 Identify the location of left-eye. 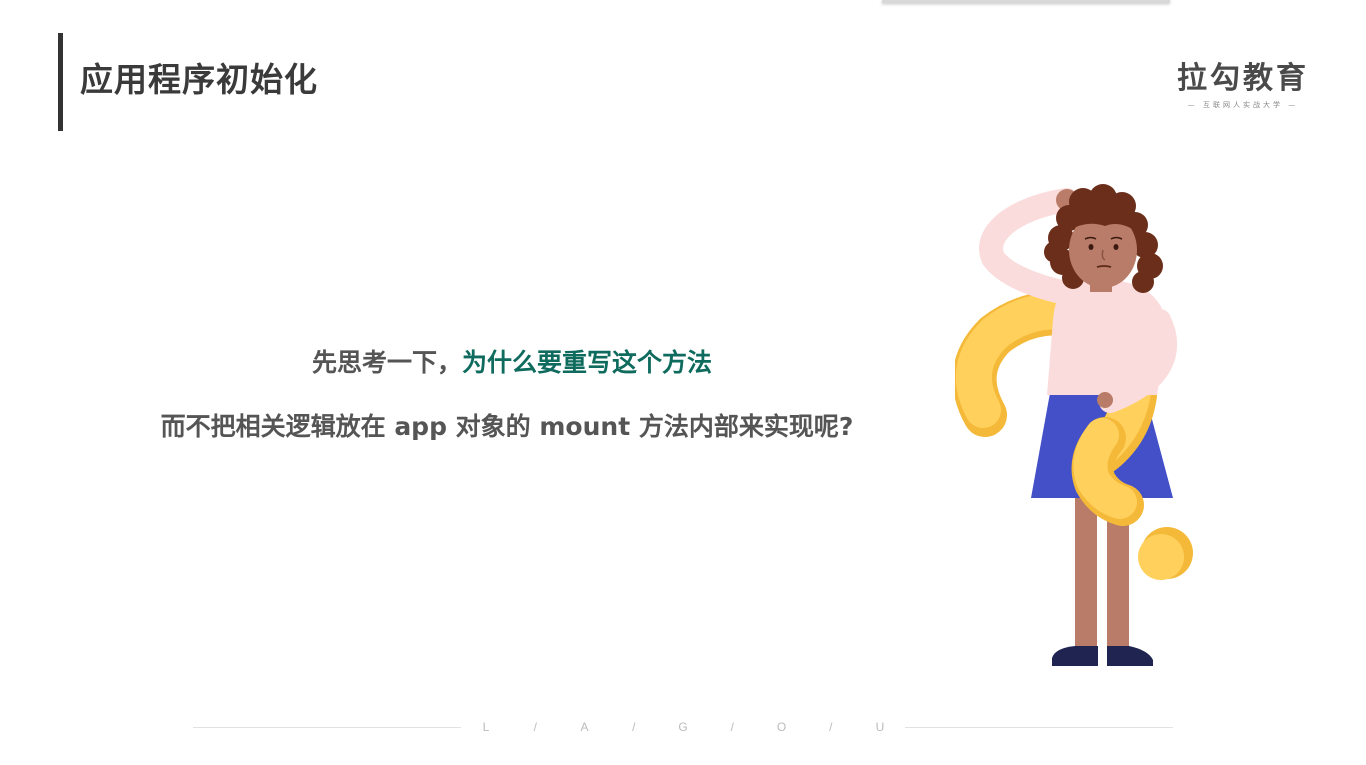
(1091, 247).